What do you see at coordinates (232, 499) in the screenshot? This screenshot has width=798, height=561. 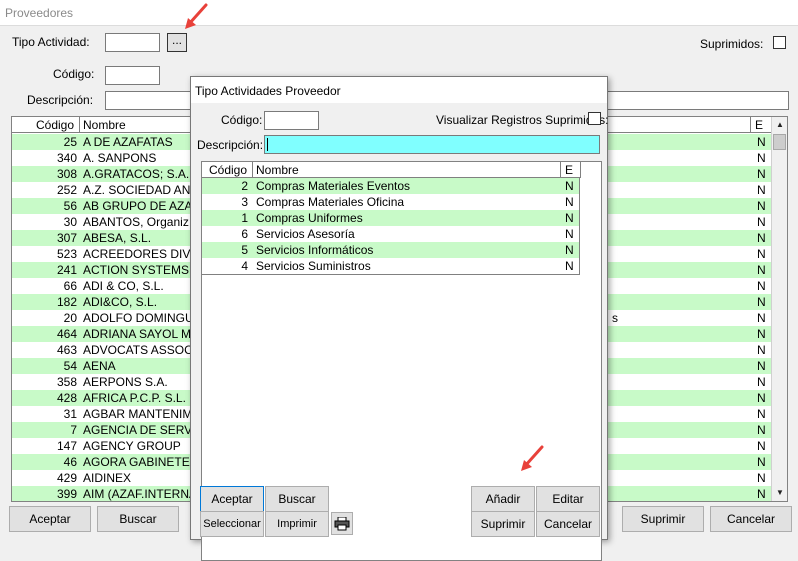 I see `dialog-aceptar-button: Aceptar` at bounding box center [232, 499].